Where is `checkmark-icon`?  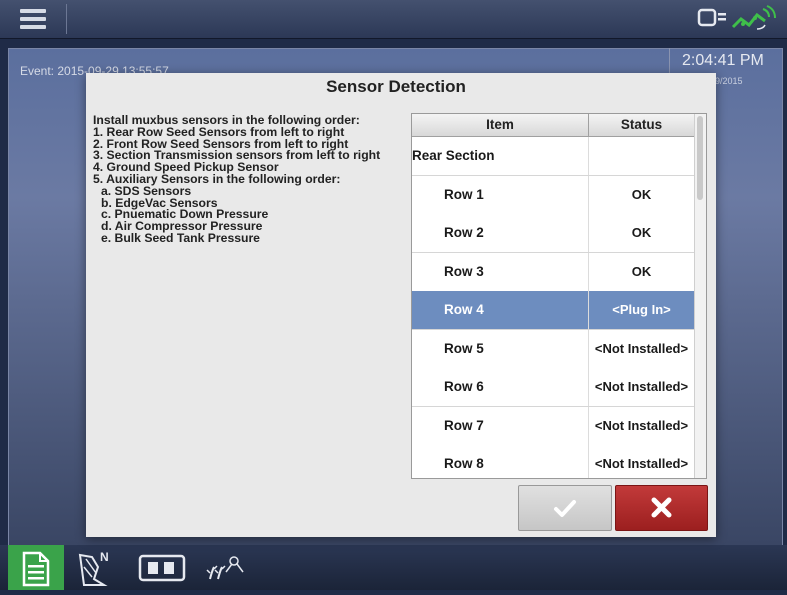 checkmark-icon is located at coordinates (565, 508).